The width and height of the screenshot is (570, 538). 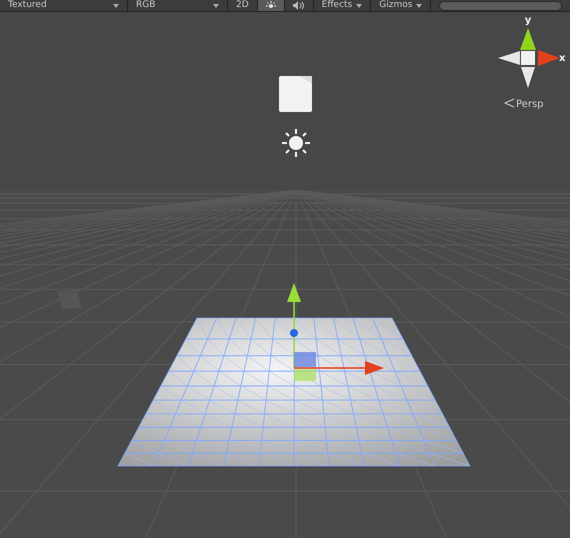 What do you see at coordinates (562, 58) in the screenshot?
I see `axis-label: x` at bounding box center [562, 58].